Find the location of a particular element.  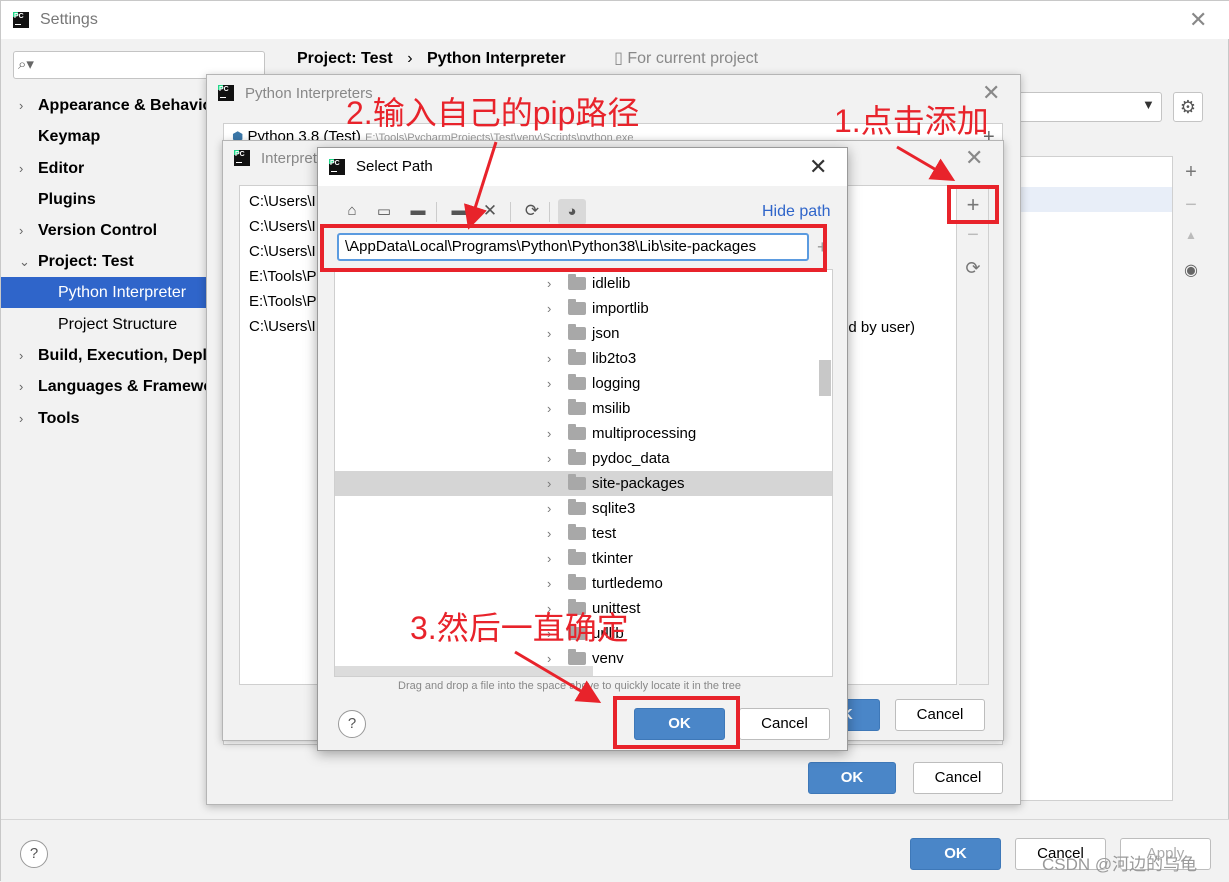

arrow-step3 is located at coordinates (558, 677).